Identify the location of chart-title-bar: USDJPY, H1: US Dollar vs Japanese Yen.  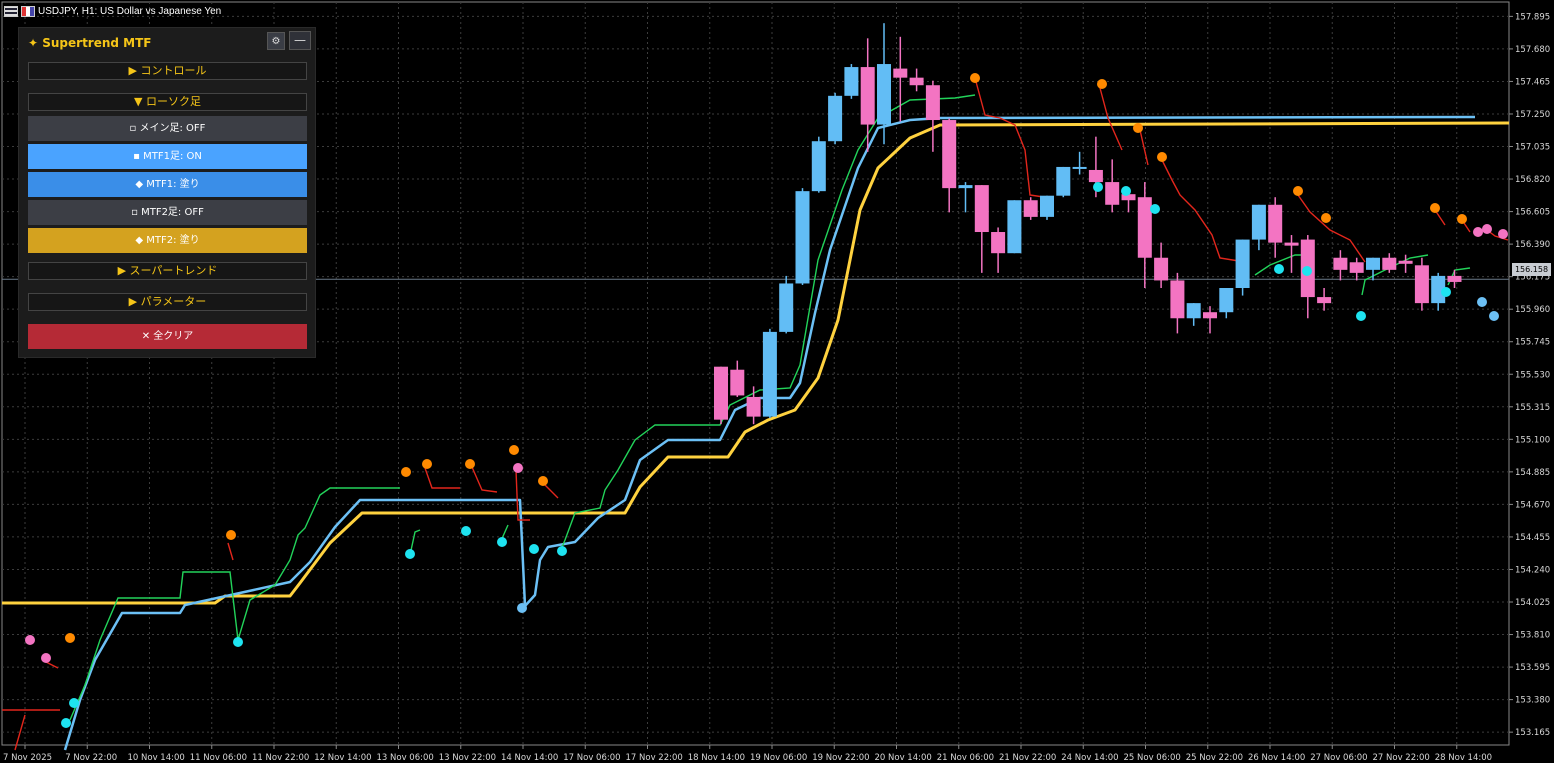
(112, 11).